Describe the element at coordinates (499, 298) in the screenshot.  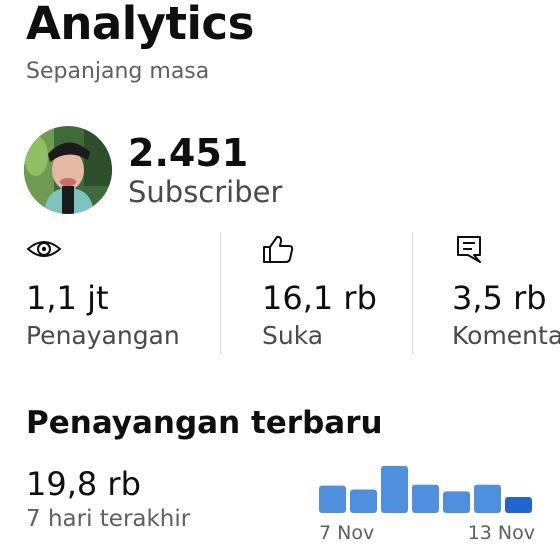
I see `stat-comments-value: 3,5 rb` at that location.